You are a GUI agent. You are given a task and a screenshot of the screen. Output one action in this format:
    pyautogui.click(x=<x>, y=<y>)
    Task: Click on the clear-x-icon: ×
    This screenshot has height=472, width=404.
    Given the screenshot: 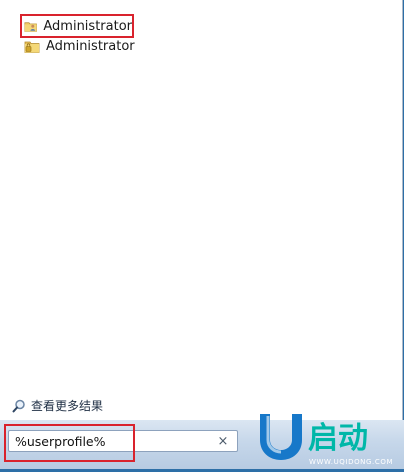 What is the action you would take?
    pyautogui.click(x=223, y=441)
    